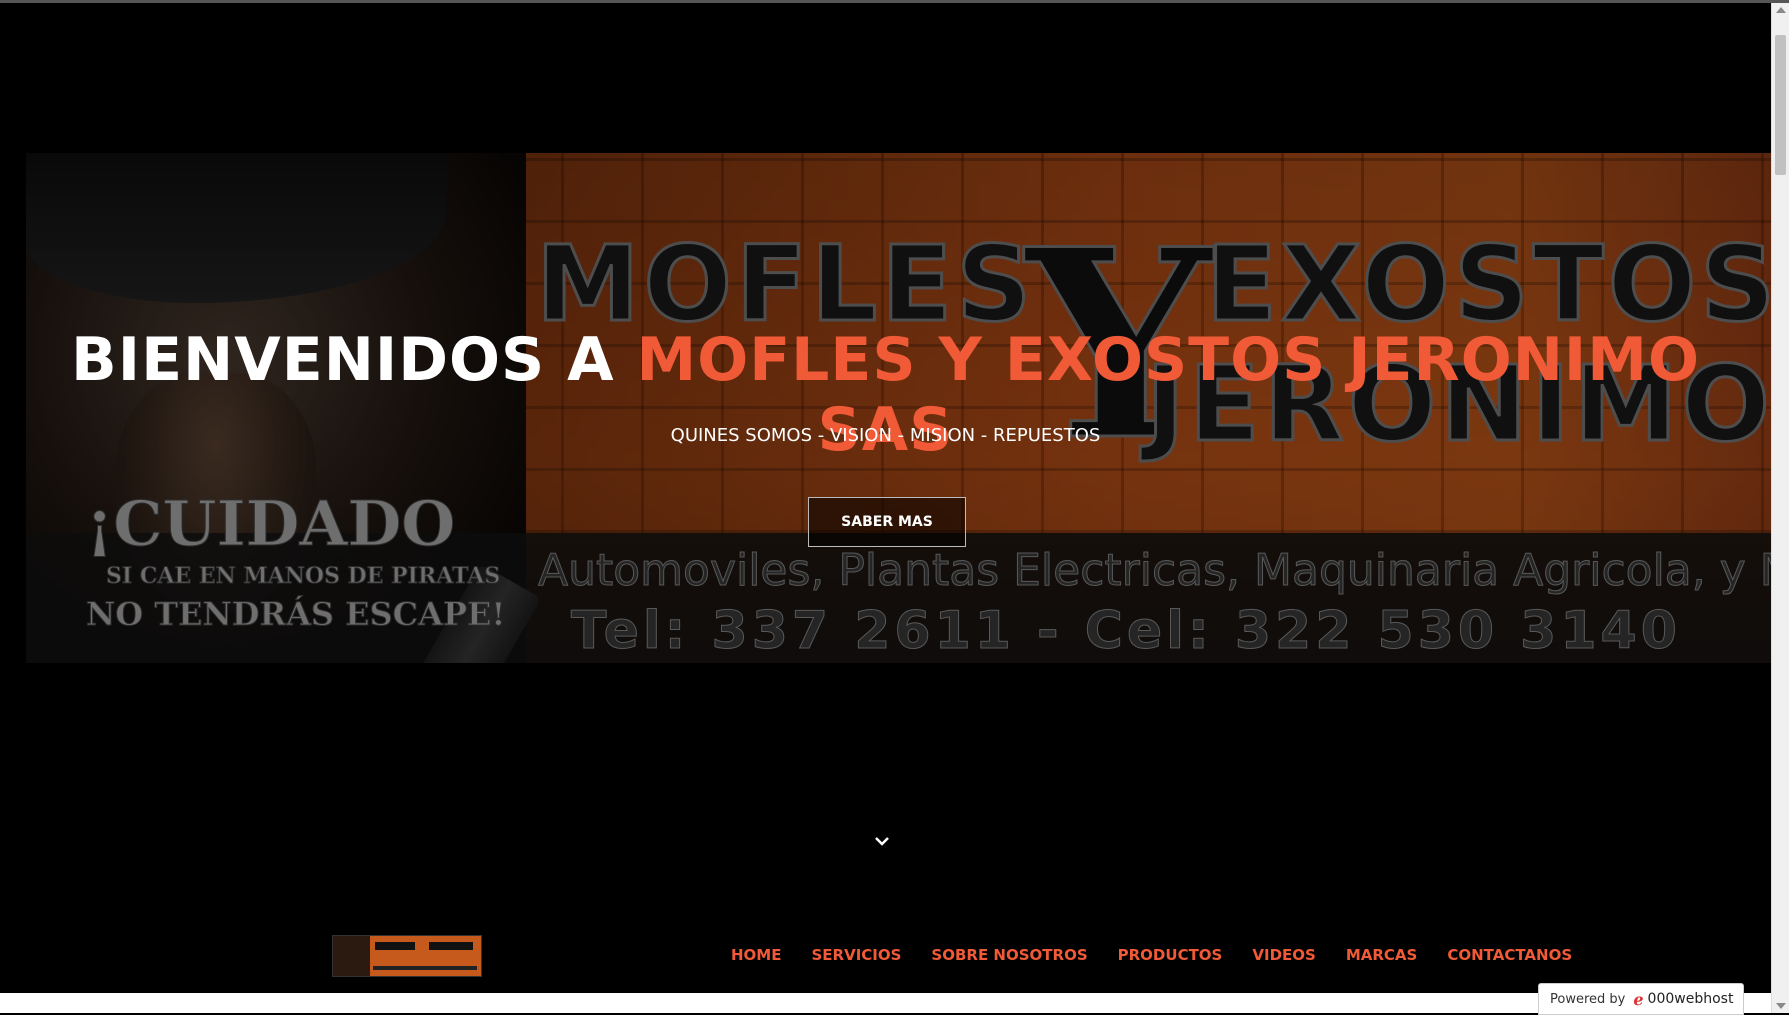 The image size is (1789, 1015). What do you see at coordinates (354, 360) in the screenshot?
I see `hero-title-prefix: BIENVENIDOS A` at bounding box center [354, 360].